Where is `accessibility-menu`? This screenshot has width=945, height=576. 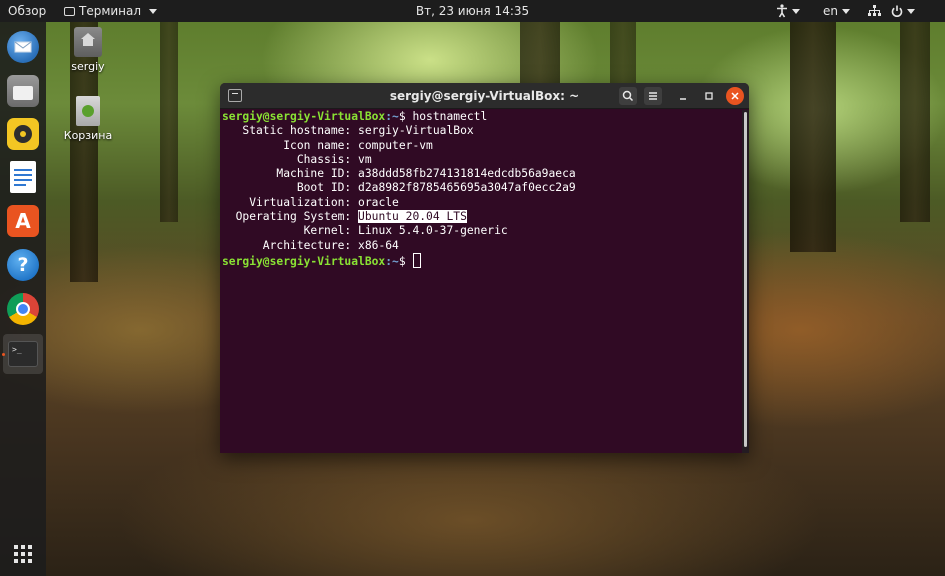
accessibility-menu is located at coordinates (788, 11).